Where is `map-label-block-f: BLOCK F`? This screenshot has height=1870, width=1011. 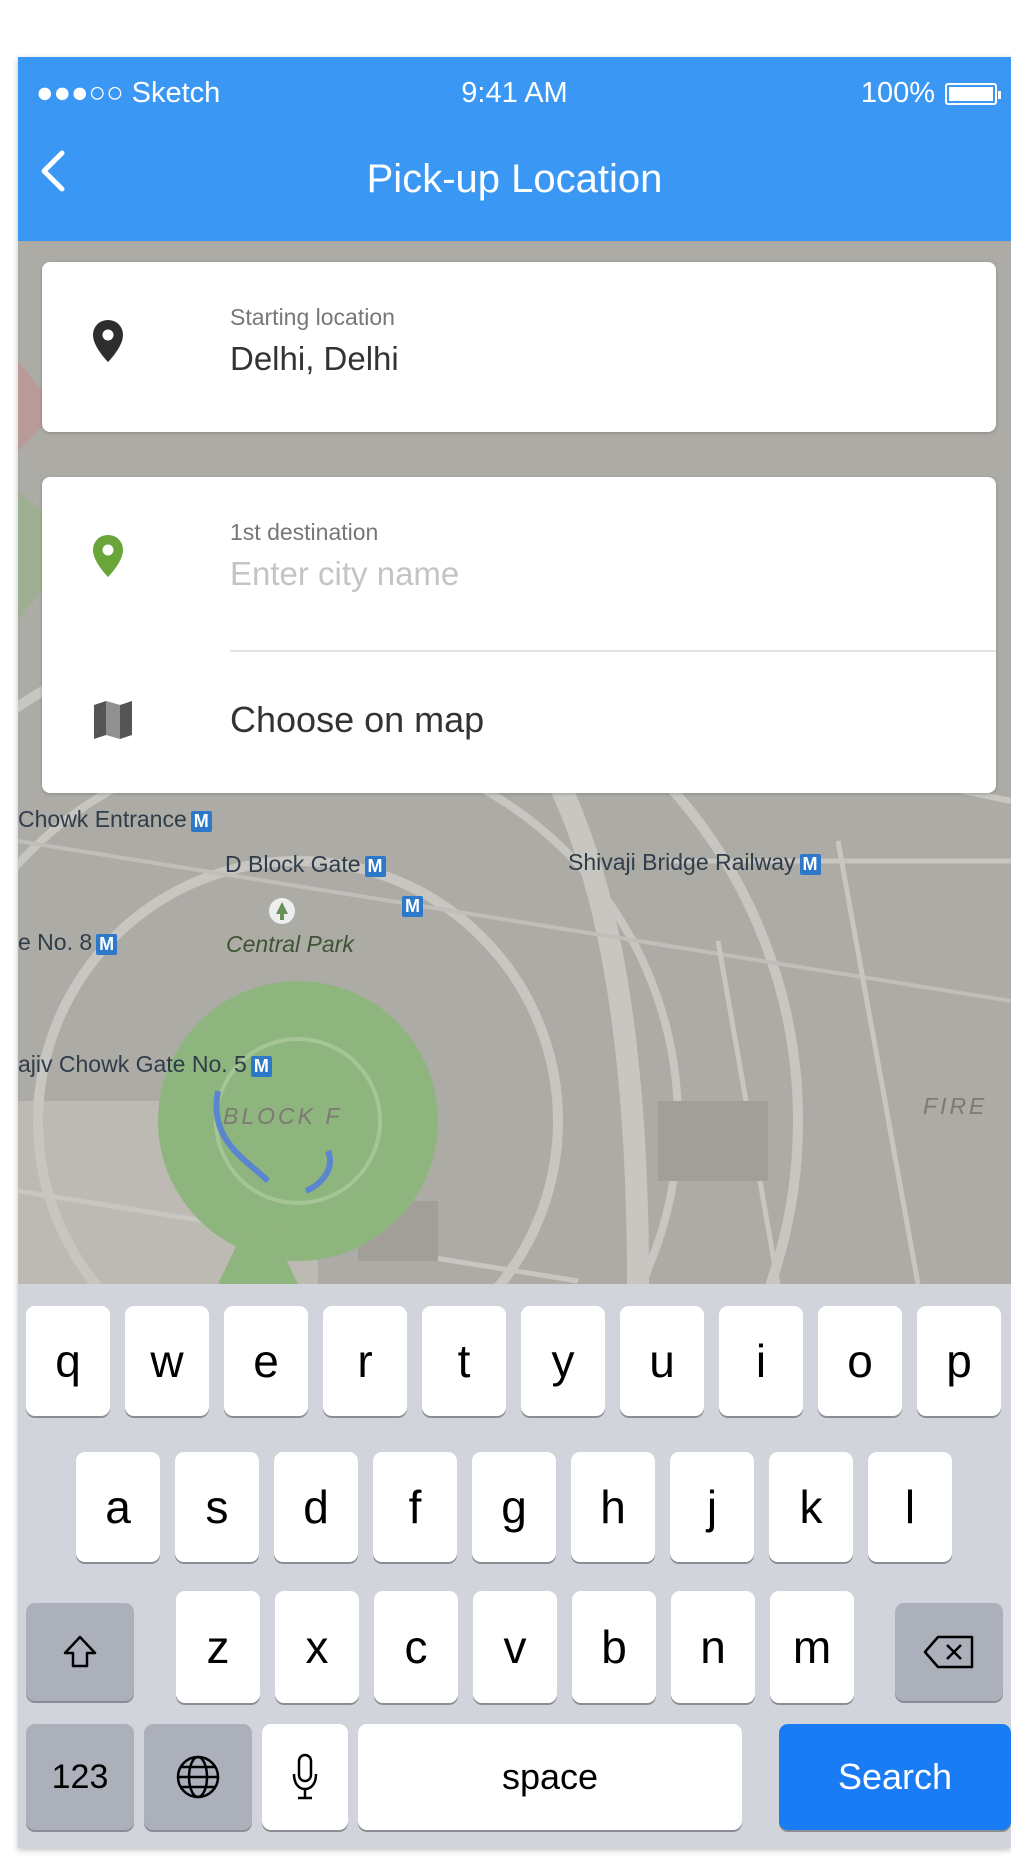 map-label-block-f: BLOCK F is located at coordinates (283, 1116).